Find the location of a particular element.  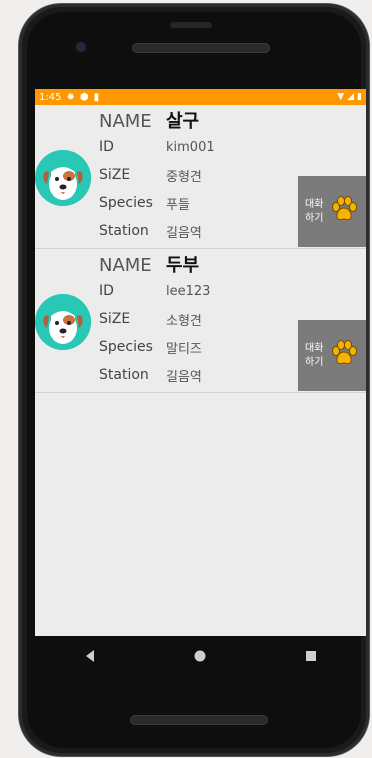

top-speaker is located at coordinates (201, 48).